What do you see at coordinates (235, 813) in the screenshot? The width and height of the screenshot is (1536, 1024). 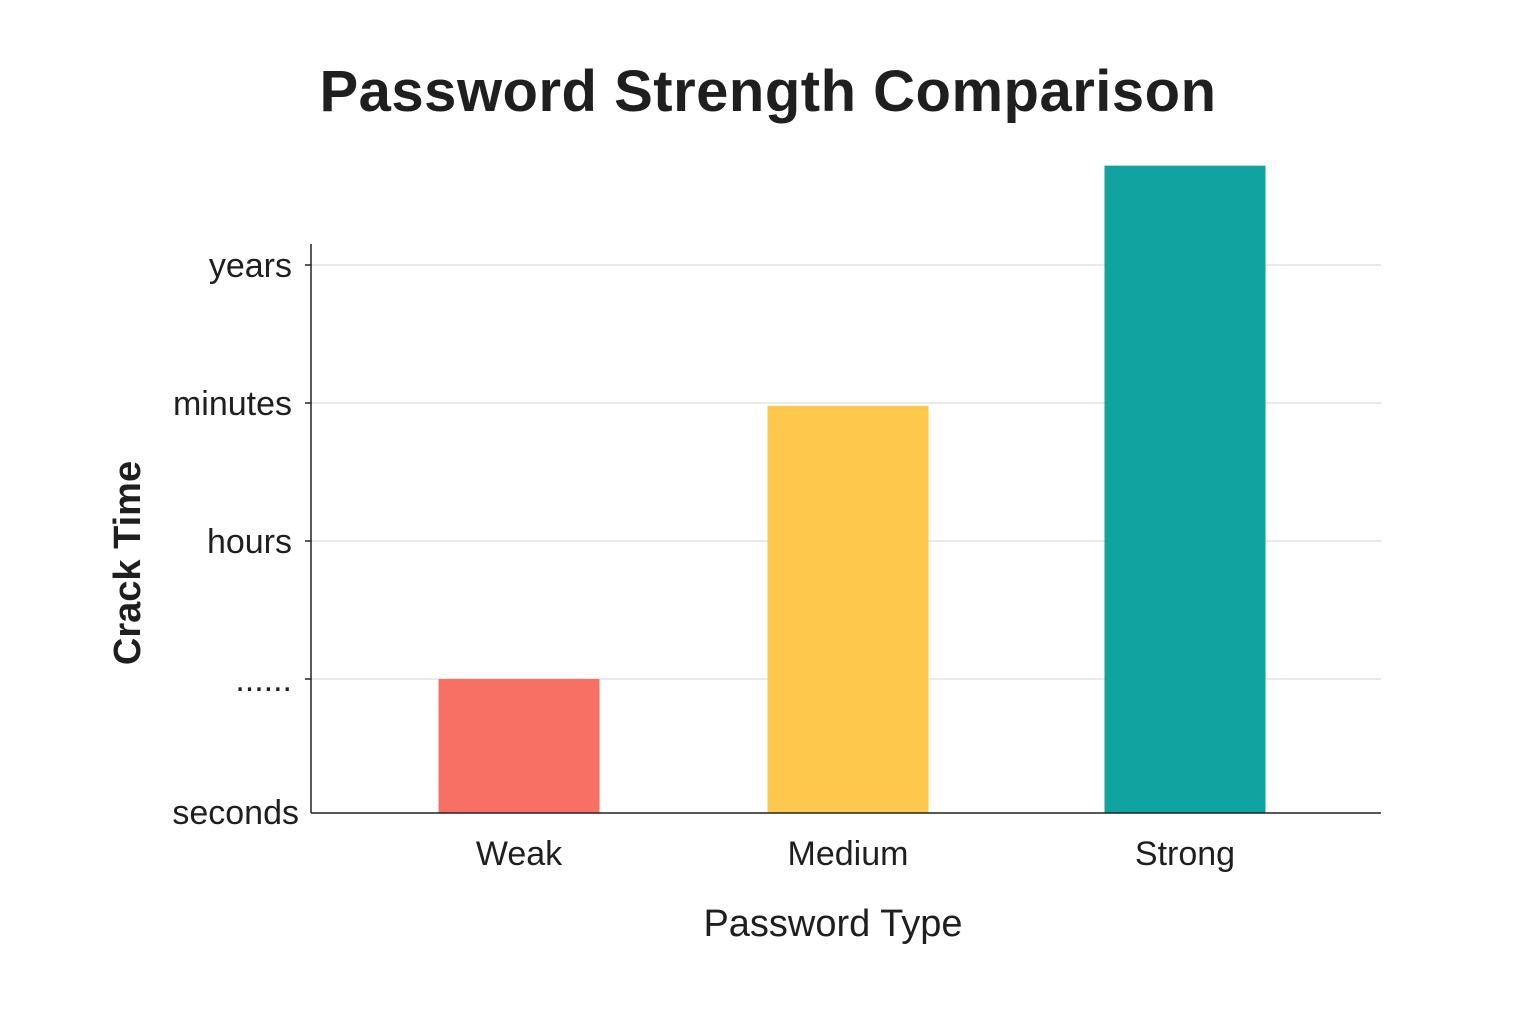 I see `y-tick-label: seconds` at bounding box center [235, 813].